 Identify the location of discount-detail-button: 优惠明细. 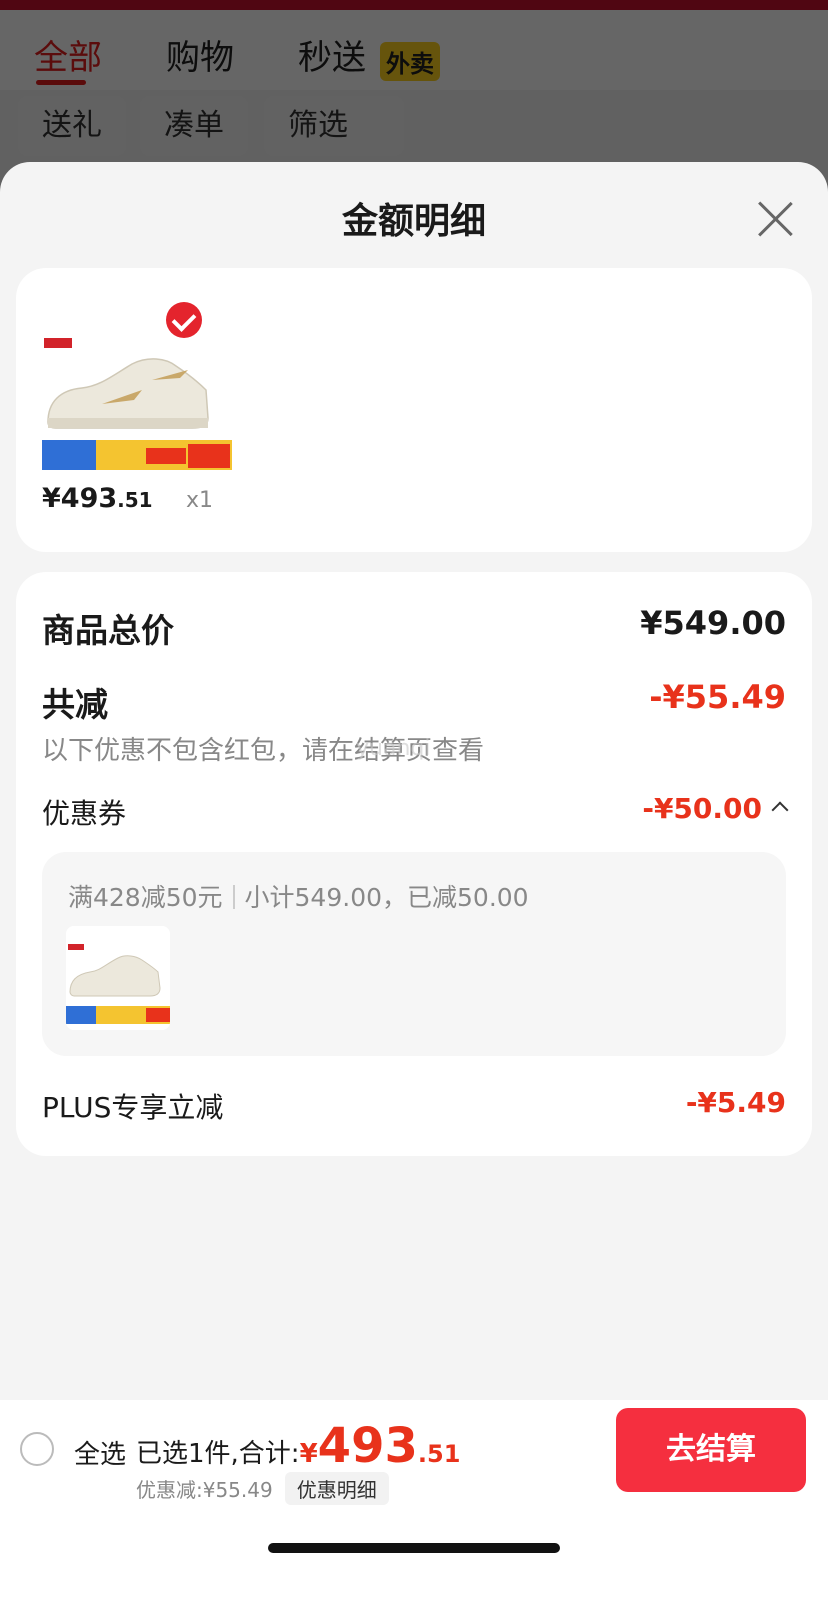
(336, 1488).